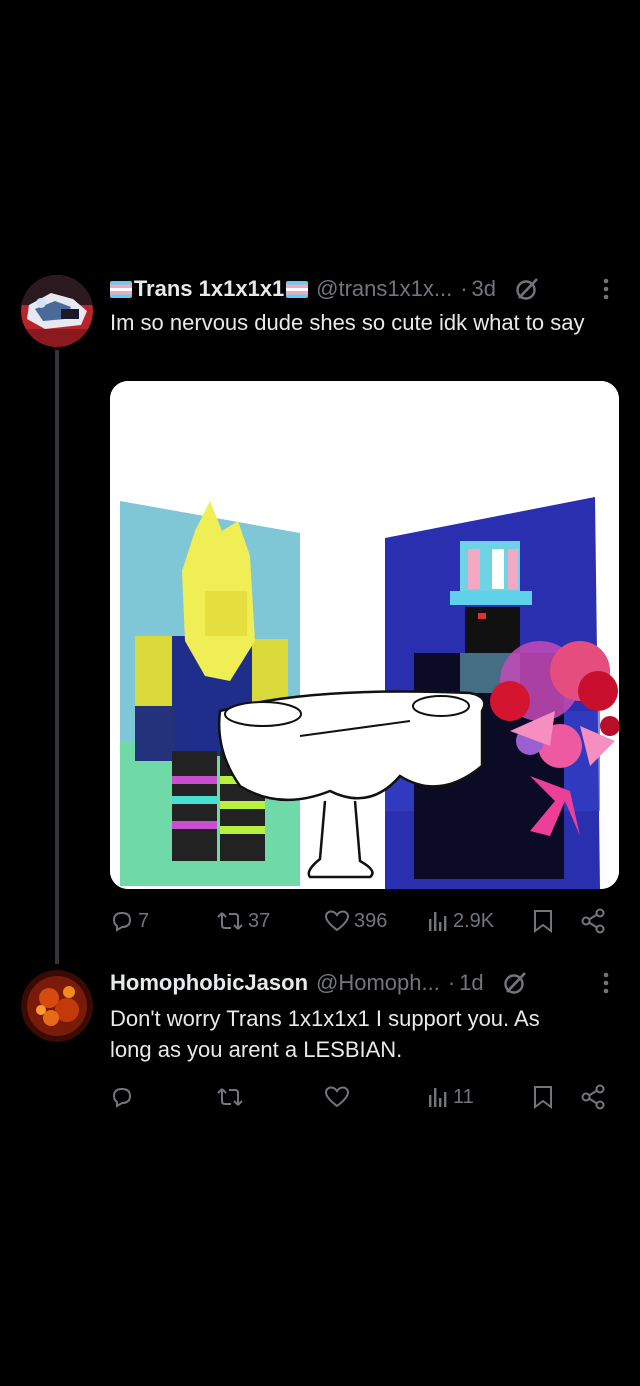 Image resolution: width=640 pixels, height=1386 pixels. I want to click on like-button: 396, so click(355, 921).